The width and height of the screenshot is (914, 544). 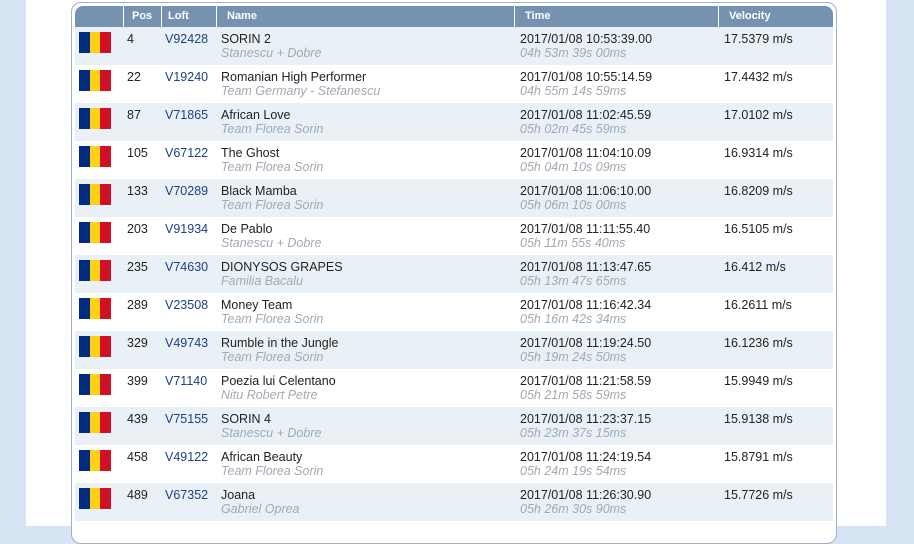 What do you see at coordinates (259, 191) in the screenshot?
I see `pigeon-name: Black Mamba` at bounding box center [259, 191].